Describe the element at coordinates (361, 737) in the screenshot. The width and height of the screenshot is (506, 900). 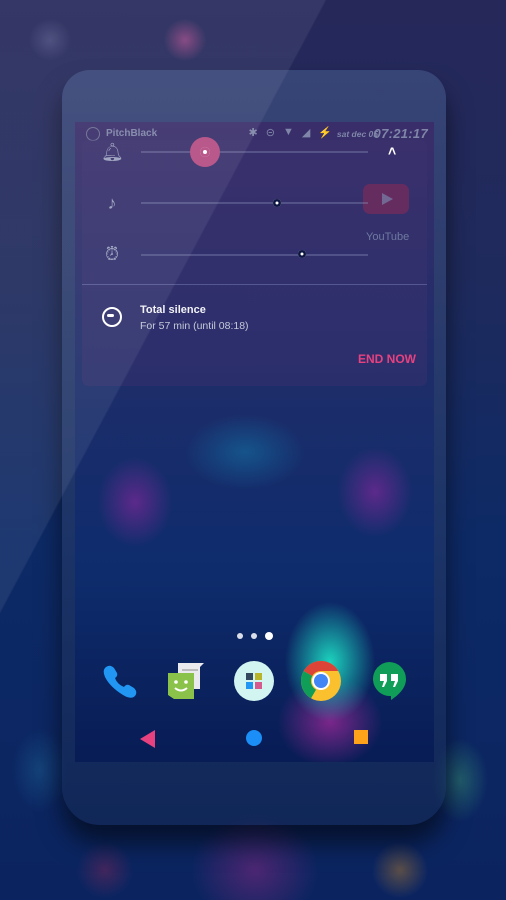
I see `recents-button` at that location.